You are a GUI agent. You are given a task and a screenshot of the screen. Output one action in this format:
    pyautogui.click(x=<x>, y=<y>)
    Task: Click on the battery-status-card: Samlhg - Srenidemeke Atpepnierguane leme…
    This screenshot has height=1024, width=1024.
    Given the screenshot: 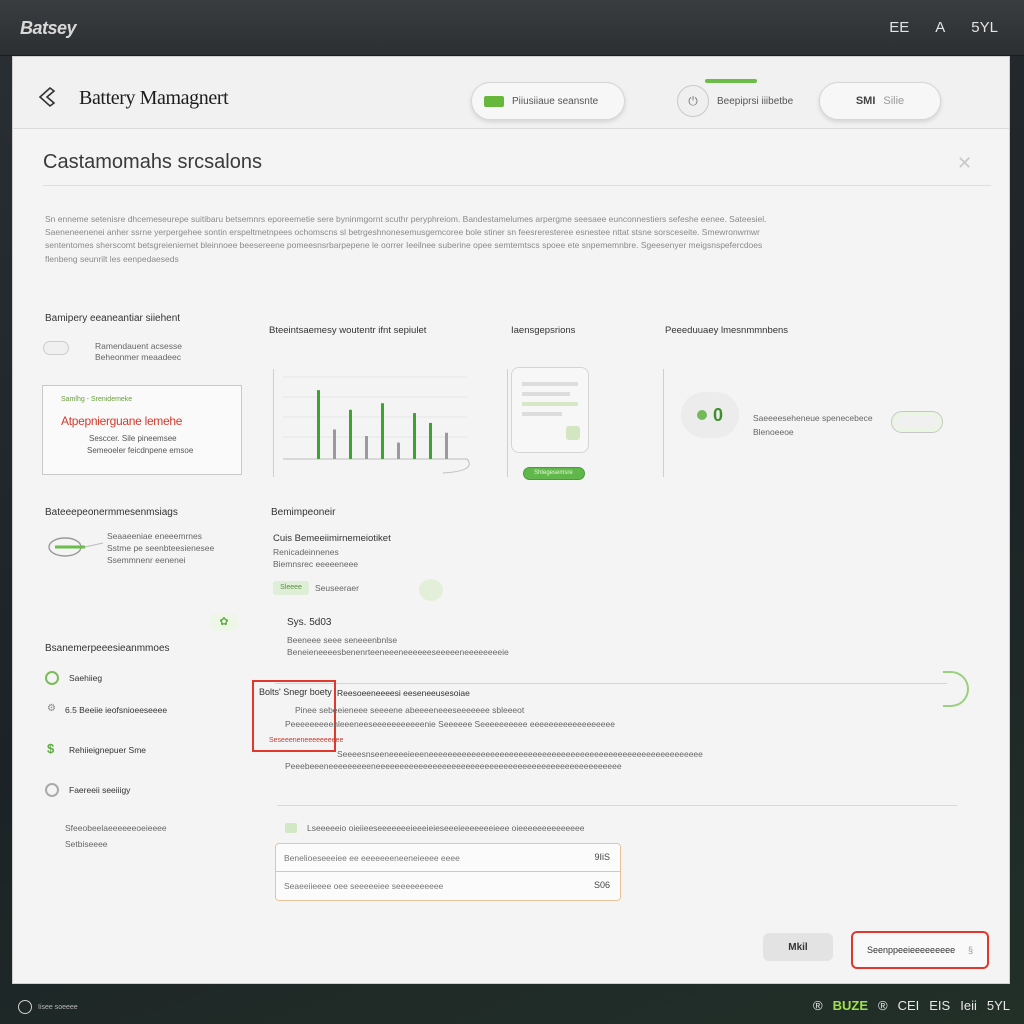 What is the action you would take?
    pyautogui.click(x=142, y=430)
    